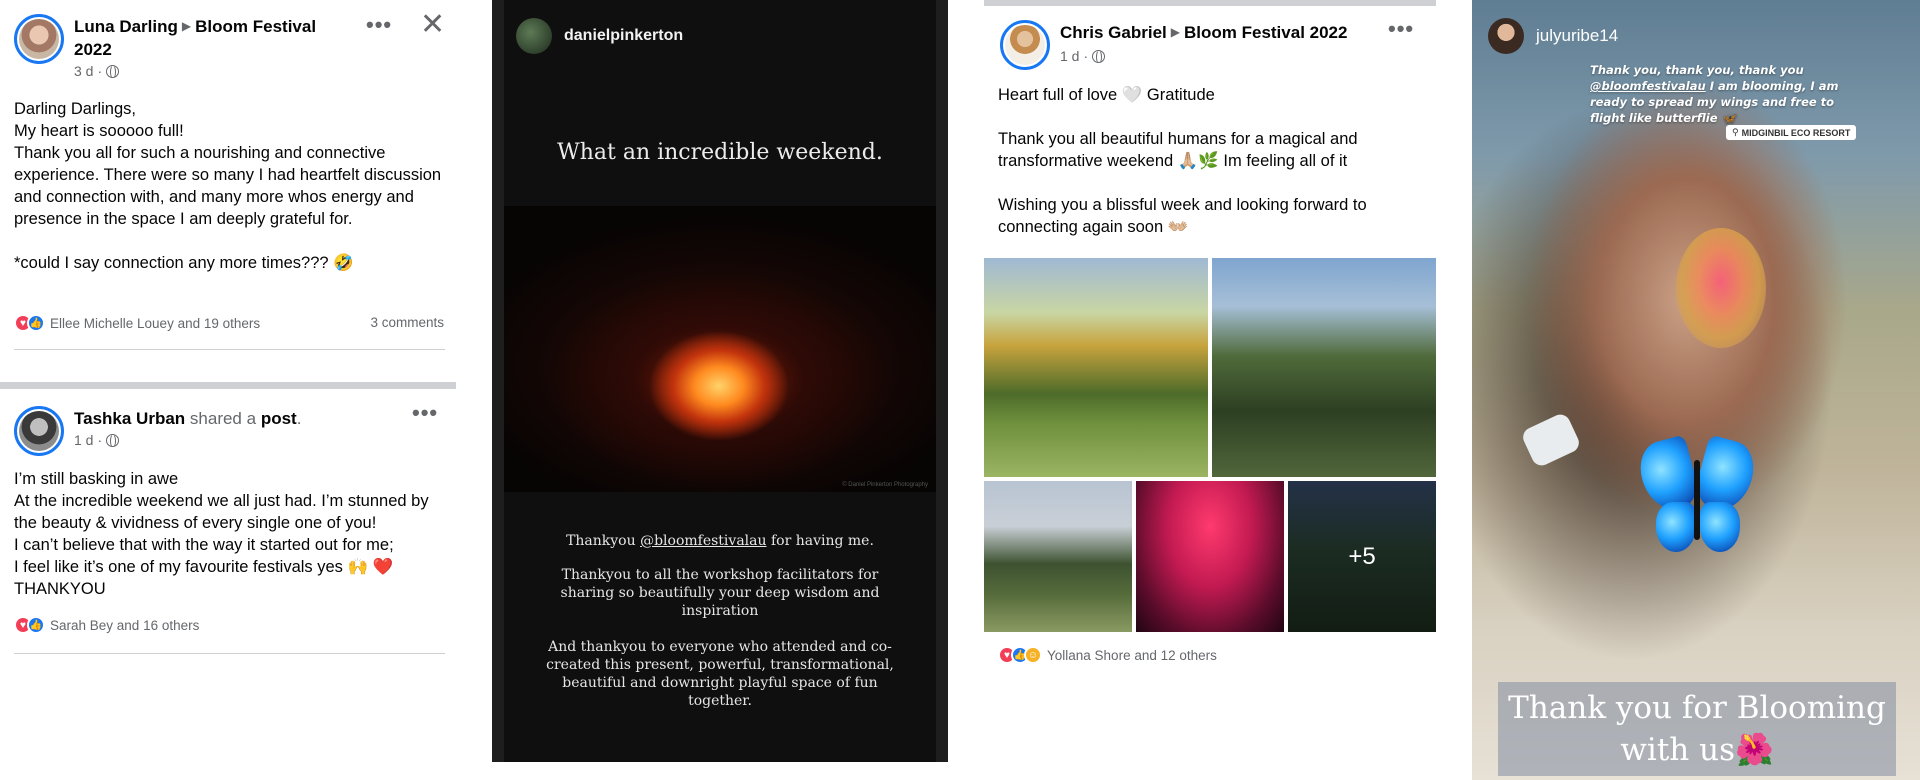 The height and width of the screenshot is (780, 1920). Describe the element at coordinates (1058, 556) in the screenshot. I see `photo-field` at that location.